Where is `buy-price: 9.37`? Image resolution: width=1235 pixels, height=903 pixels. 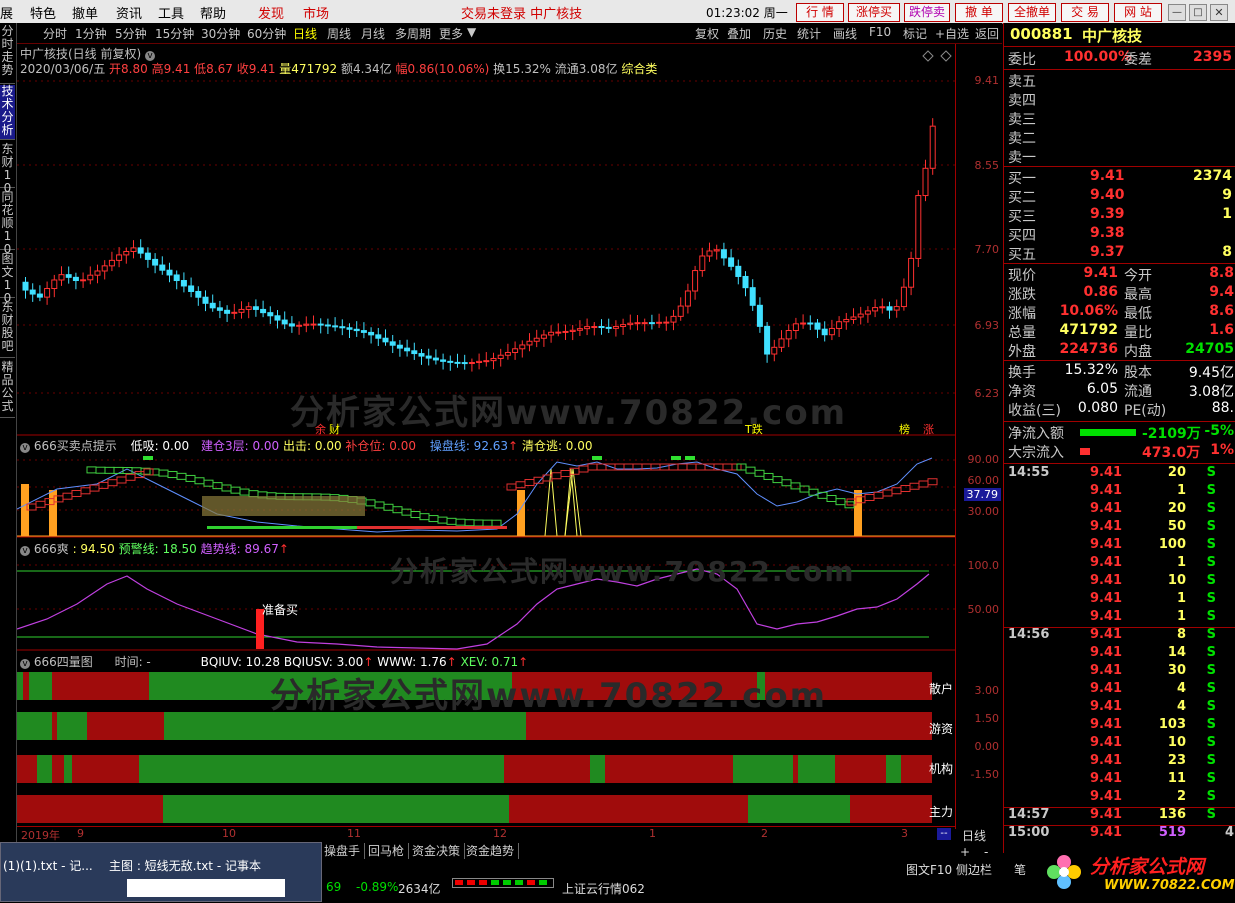 buy-price: 9.37 is located at coordinates (1107, 252).